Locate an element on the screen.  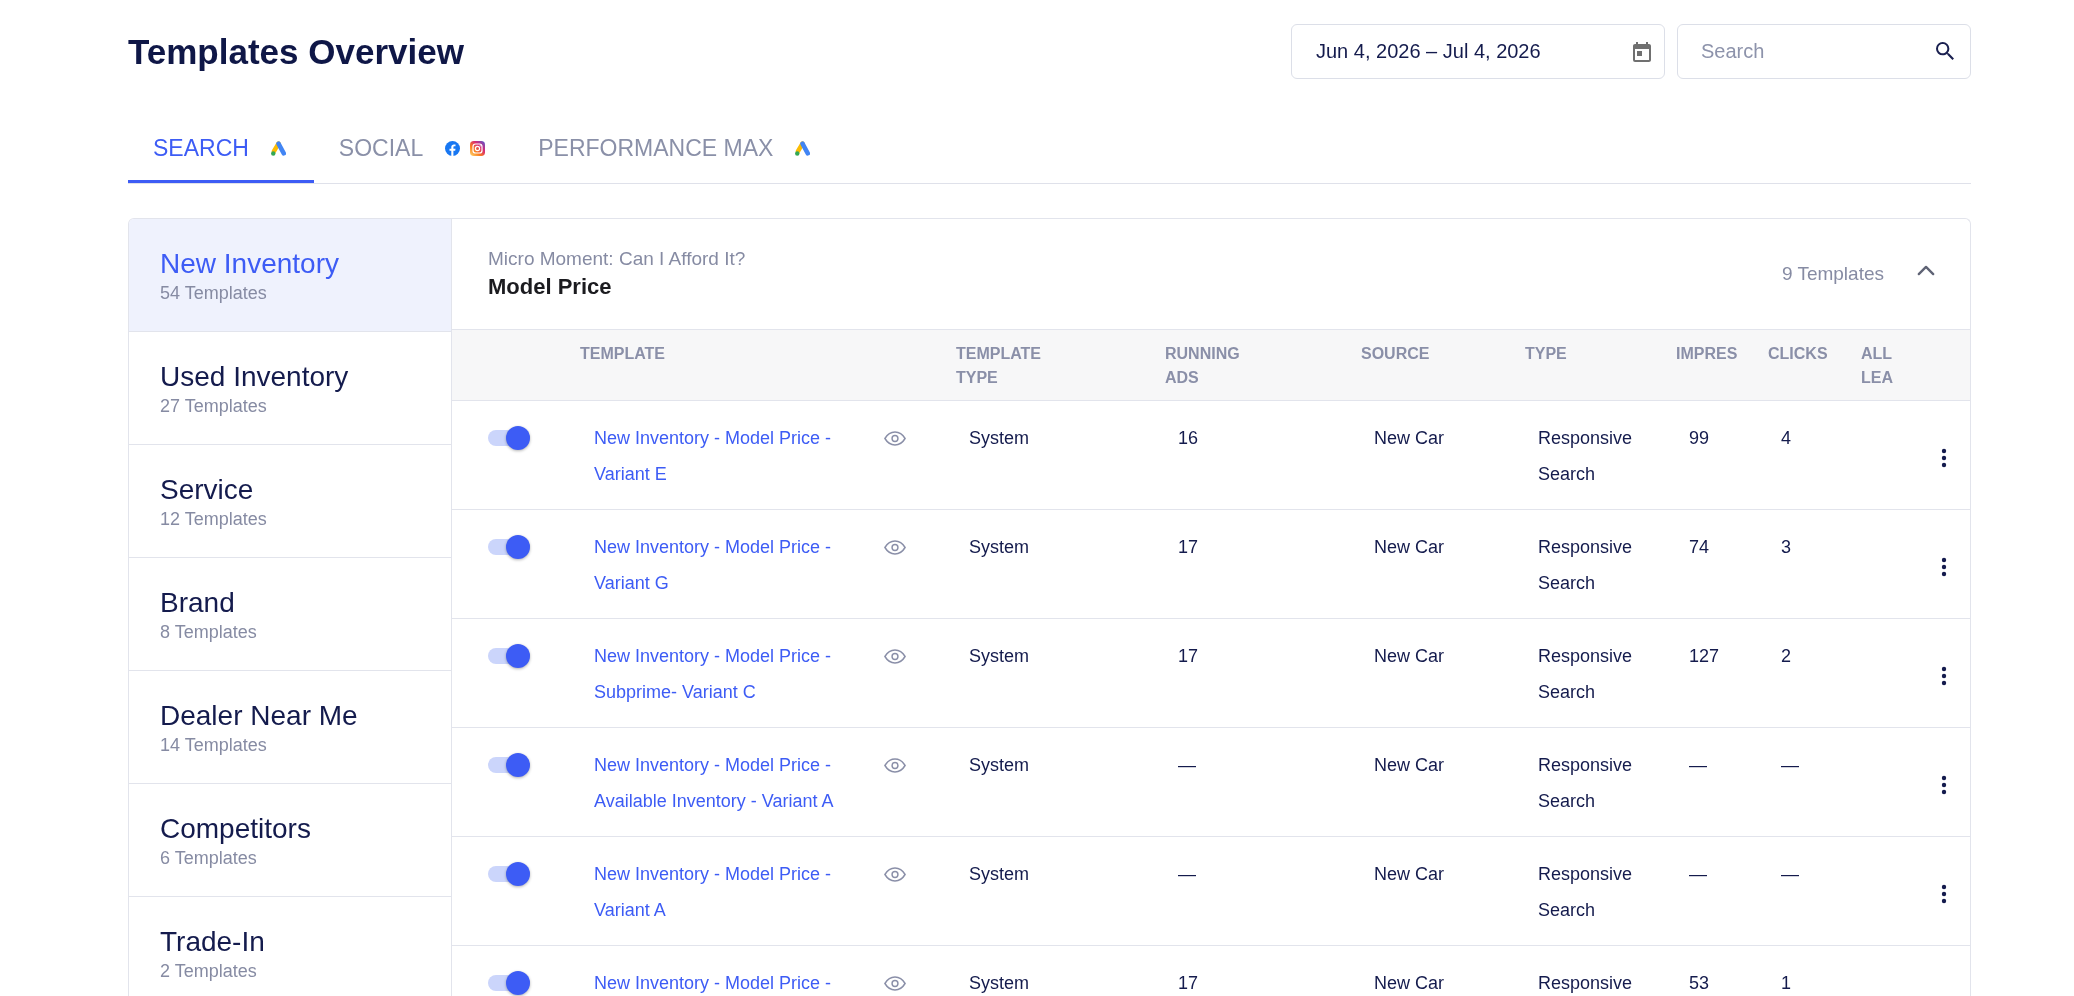
column-header: TEMPLATE TYPE is located at coordinates (999, 366).